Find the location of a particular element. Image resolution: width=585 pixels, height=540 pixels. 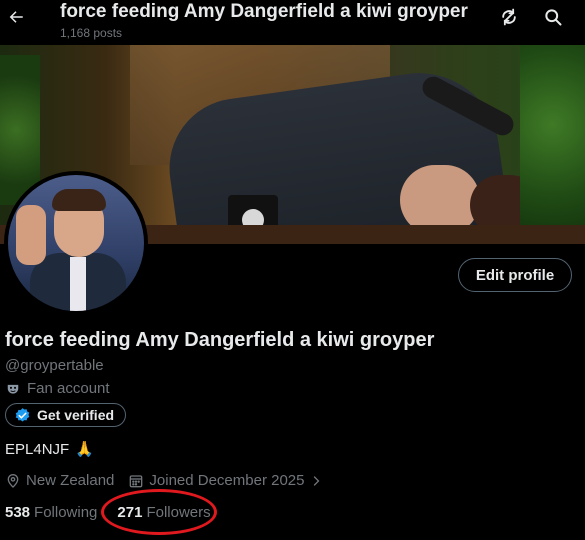

joined-text: Joined December 2025 is located at coordinates (227, 480).